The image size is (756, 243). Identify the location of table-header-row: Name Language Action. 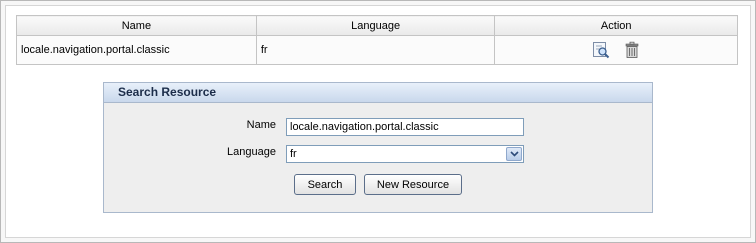
(377, 25).